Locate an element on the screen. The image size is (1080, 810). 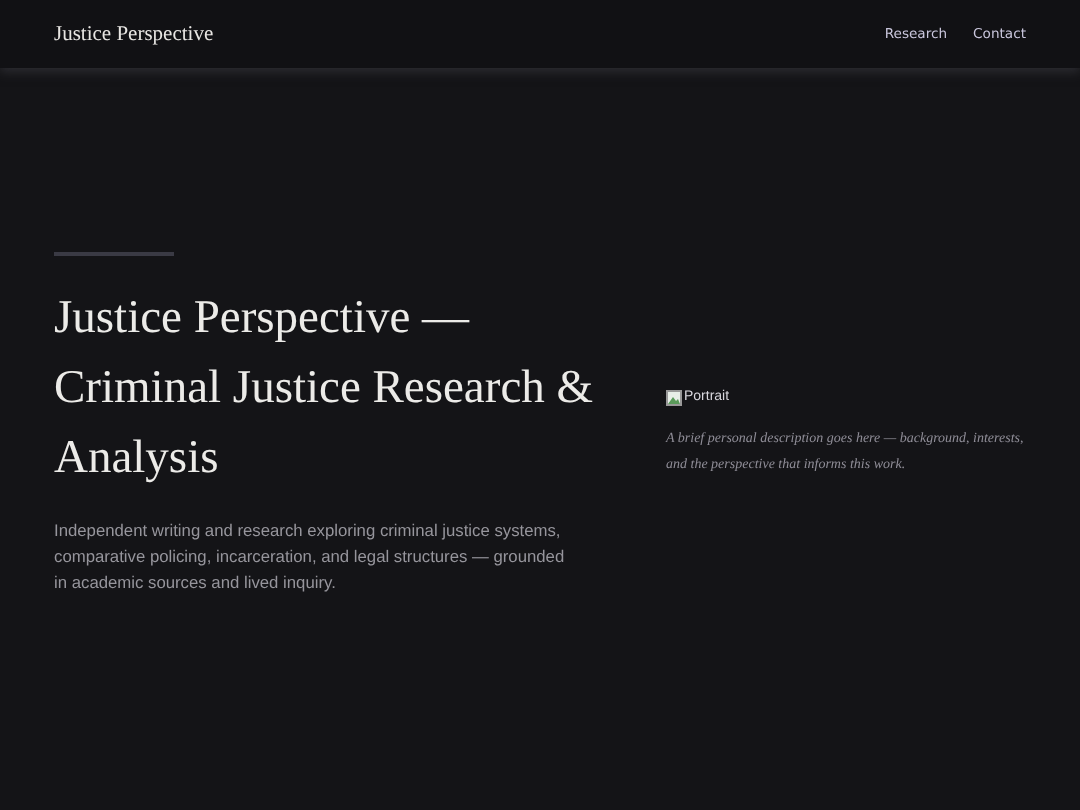
hero-lead: Independent writing and research exploring criminal justice systems, comparative policing, incarceration, and legal structures — grounded in academic sources and lived inquiry. is located at coordinates (310, 556).